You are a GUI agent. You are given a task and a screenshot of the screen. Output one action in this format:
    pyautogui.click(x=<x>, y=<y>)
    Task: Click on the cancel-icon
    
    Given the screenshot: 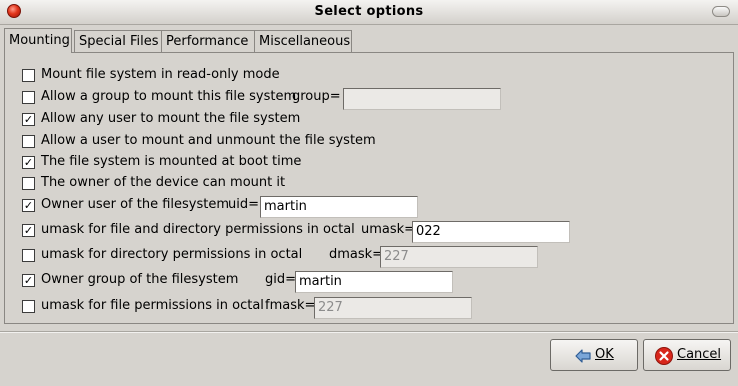 What is the action you would take?
    pyautogui.click(x=664, y=356)
    